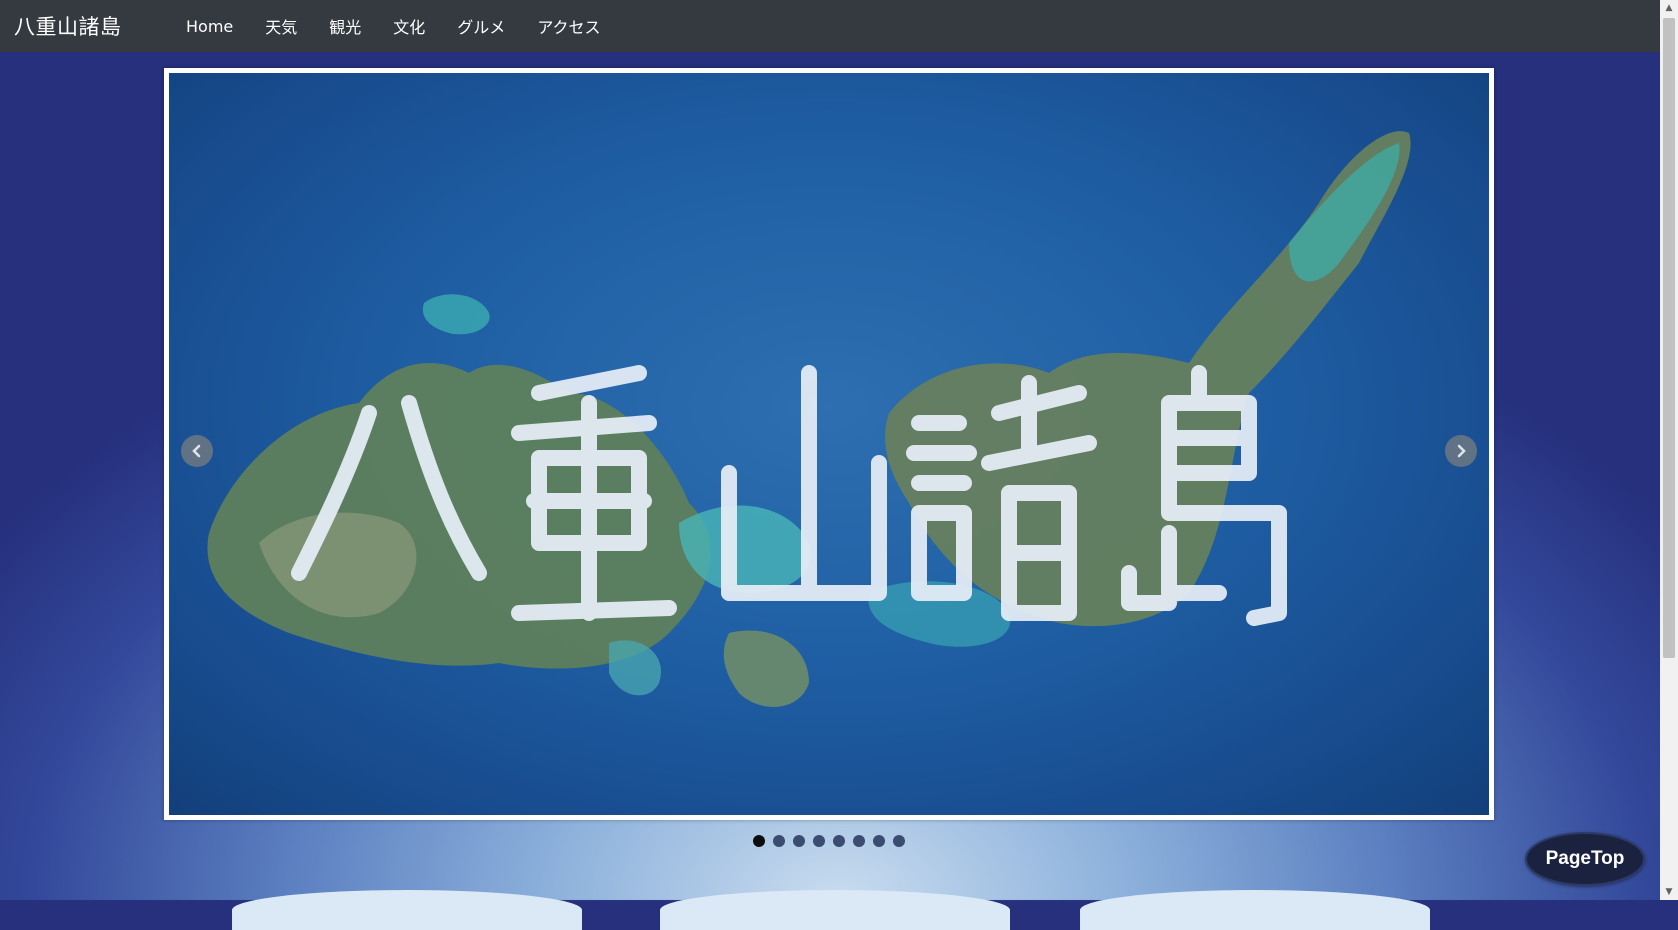  I want to click on nav-link-gourmet: グルメ, so click(481, 26).